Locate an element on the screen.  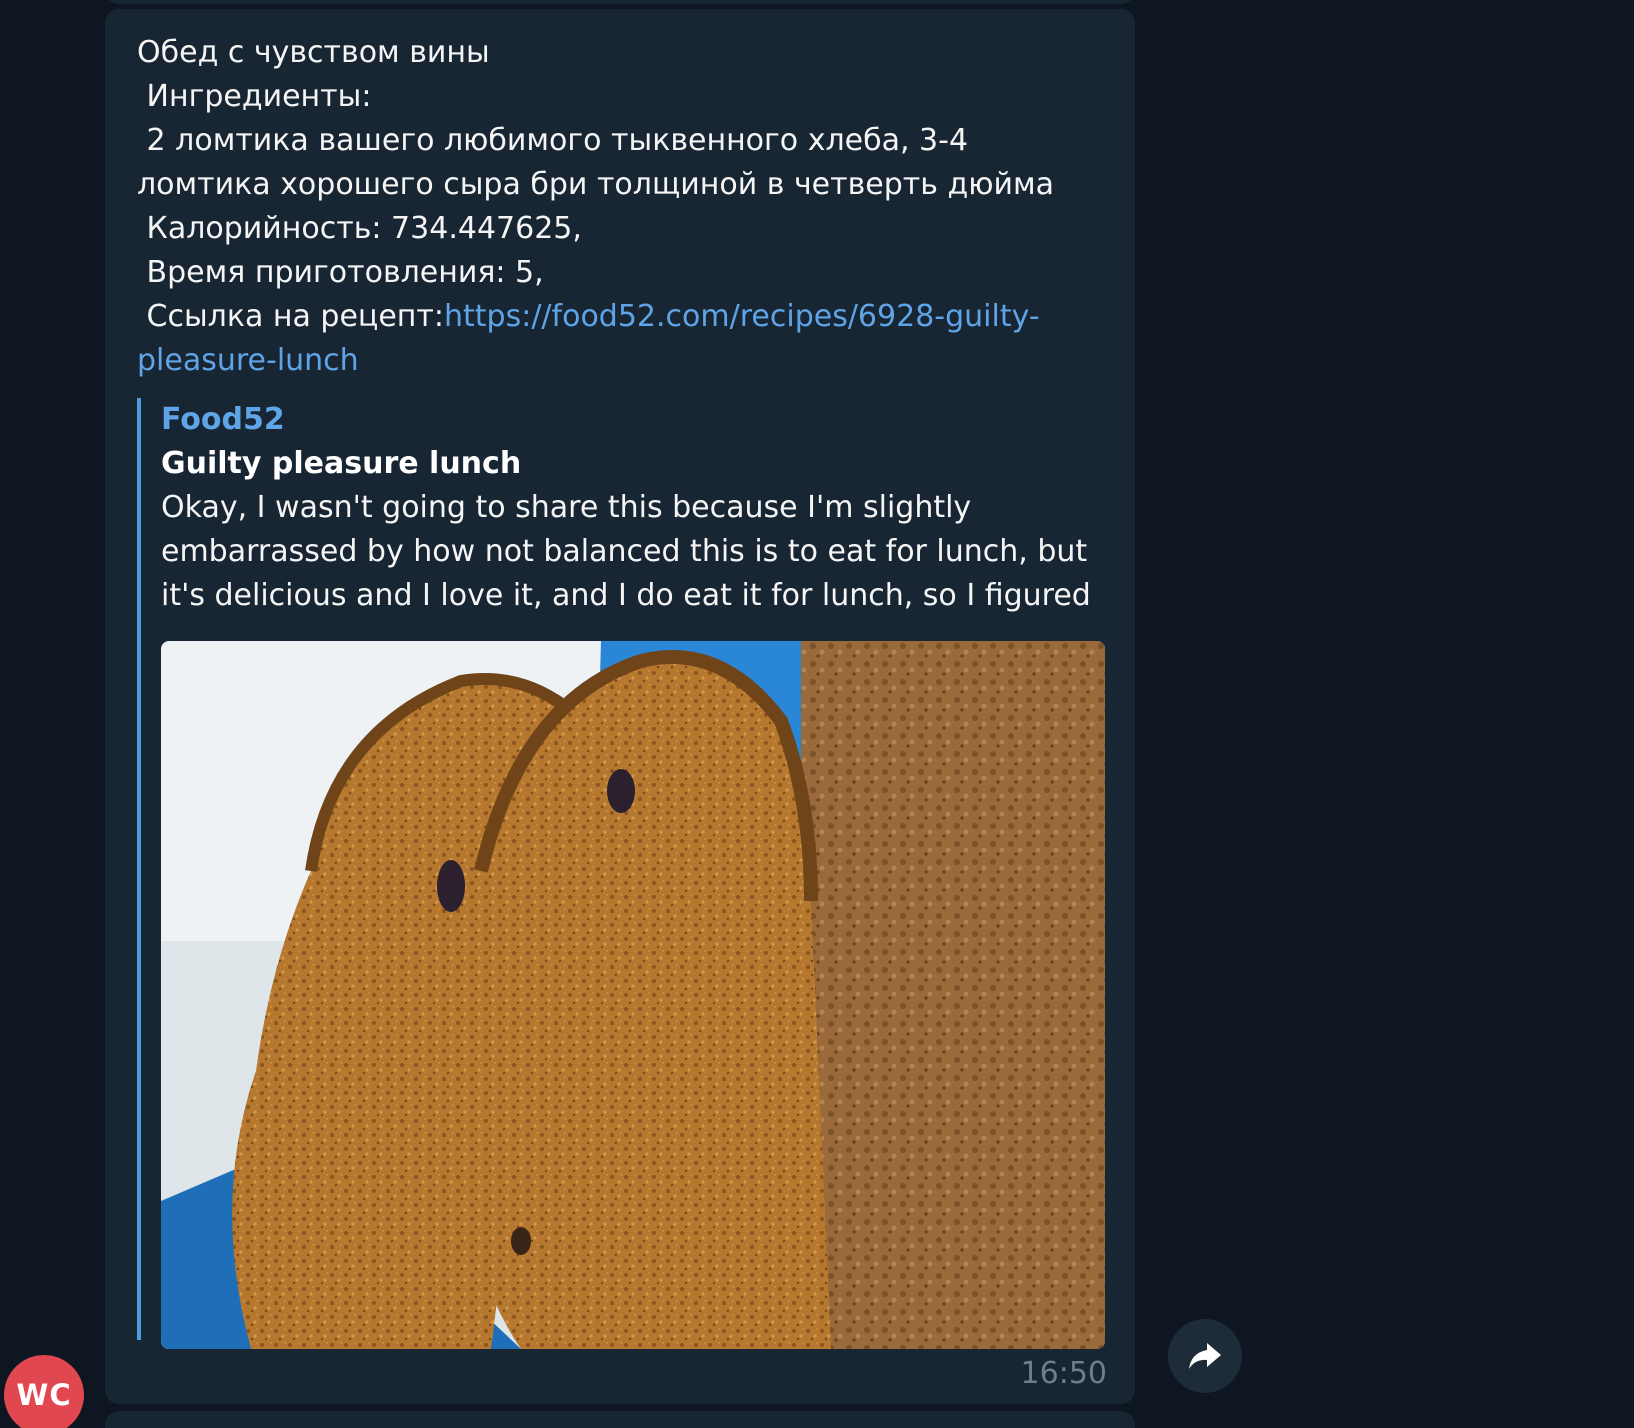
recipe-title: Обед с чувством вины is located at coordinates (313, 52).